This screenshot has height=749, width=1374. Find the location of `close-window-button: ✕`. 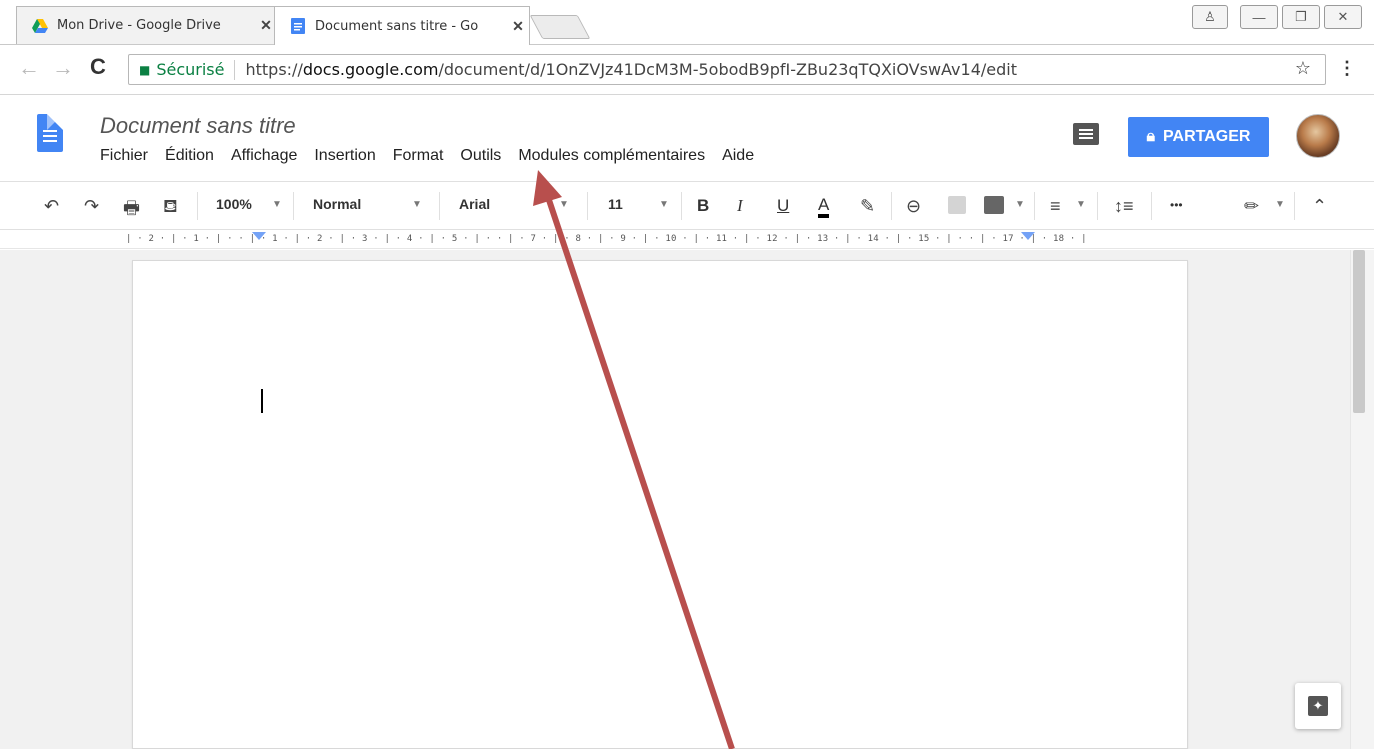

close-window-button: ✕ is located at coordinates (1343, 17).